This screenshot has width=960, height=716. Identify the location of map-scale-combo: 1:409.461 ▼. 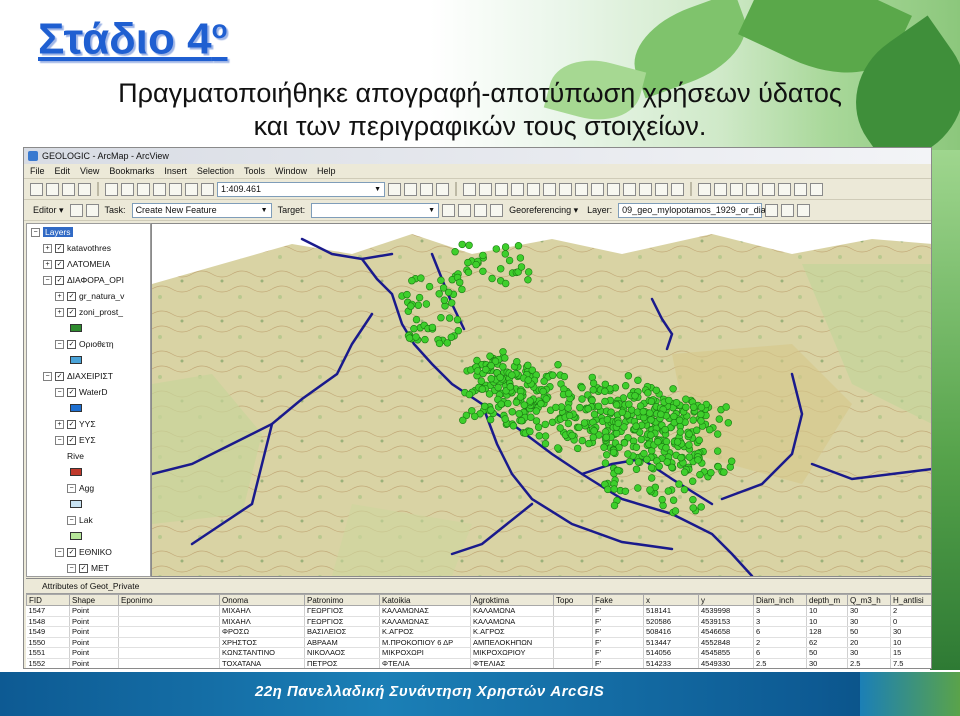
(301, 189).